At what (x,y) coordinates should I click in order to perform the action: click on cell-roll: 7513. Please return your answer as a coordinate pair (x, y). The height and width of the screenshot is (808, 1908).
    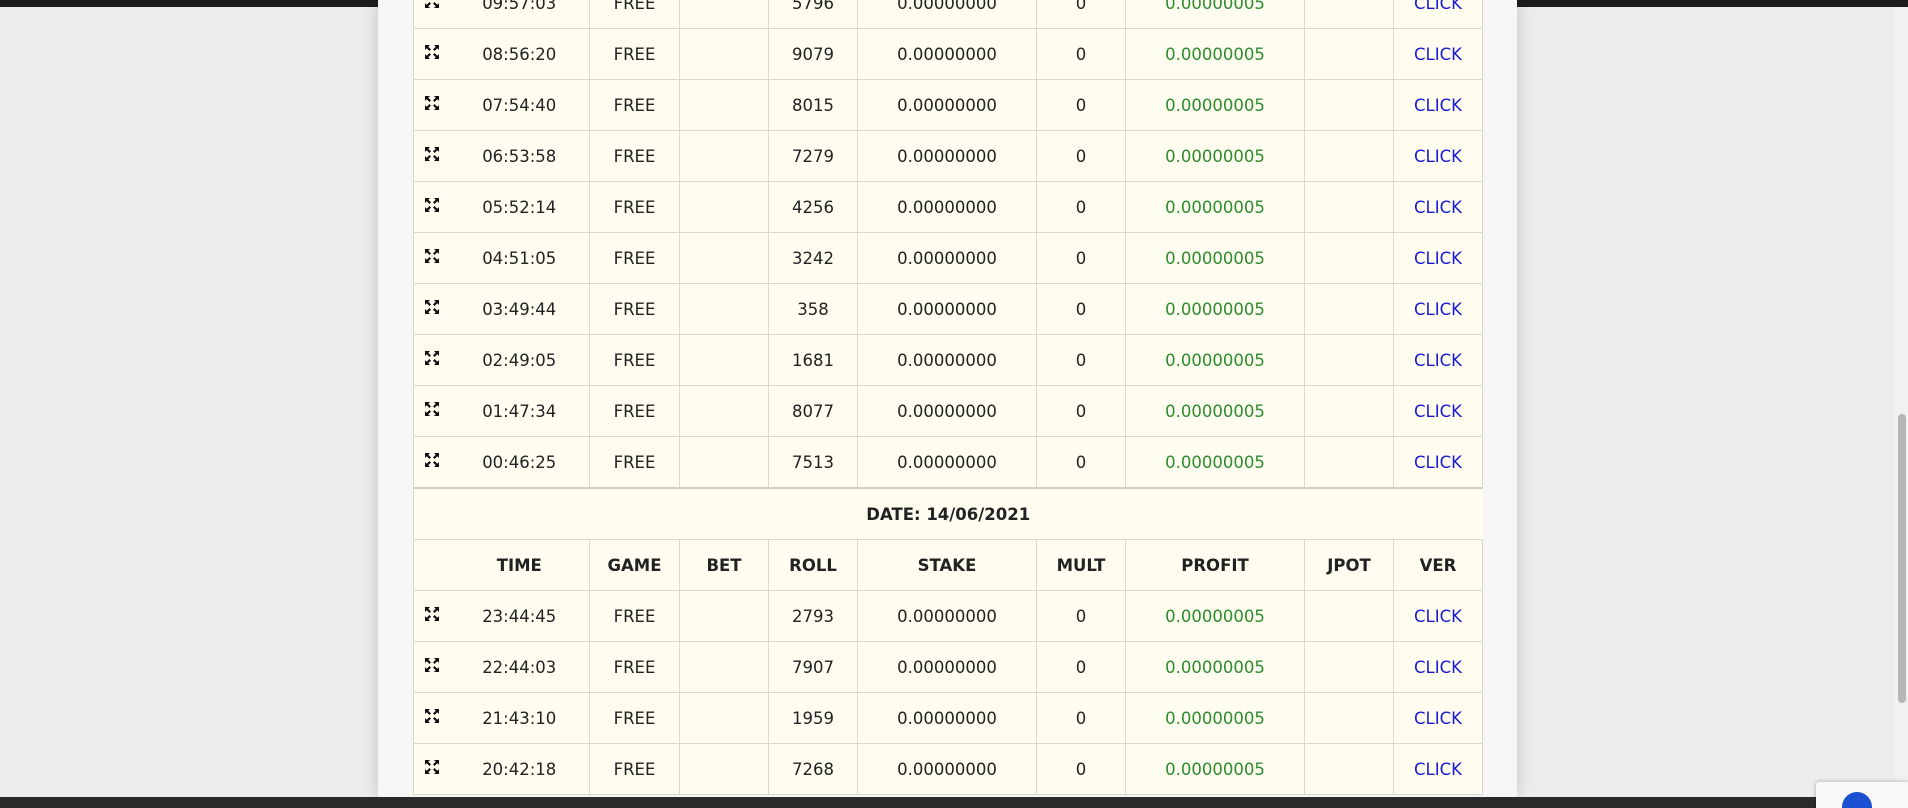
    Looking at the image, I should click on (813, 462).